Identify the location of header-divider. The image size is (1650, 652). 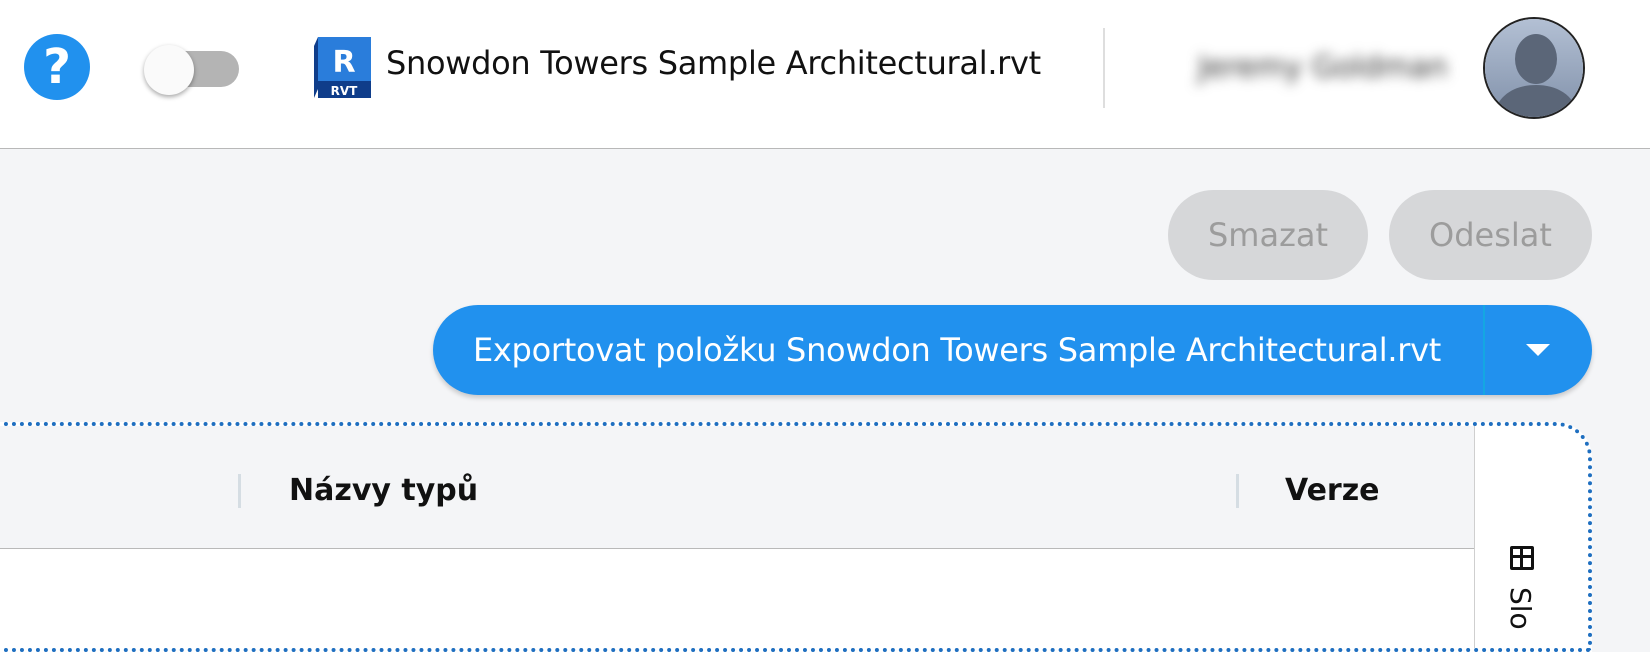
(1104, 68).